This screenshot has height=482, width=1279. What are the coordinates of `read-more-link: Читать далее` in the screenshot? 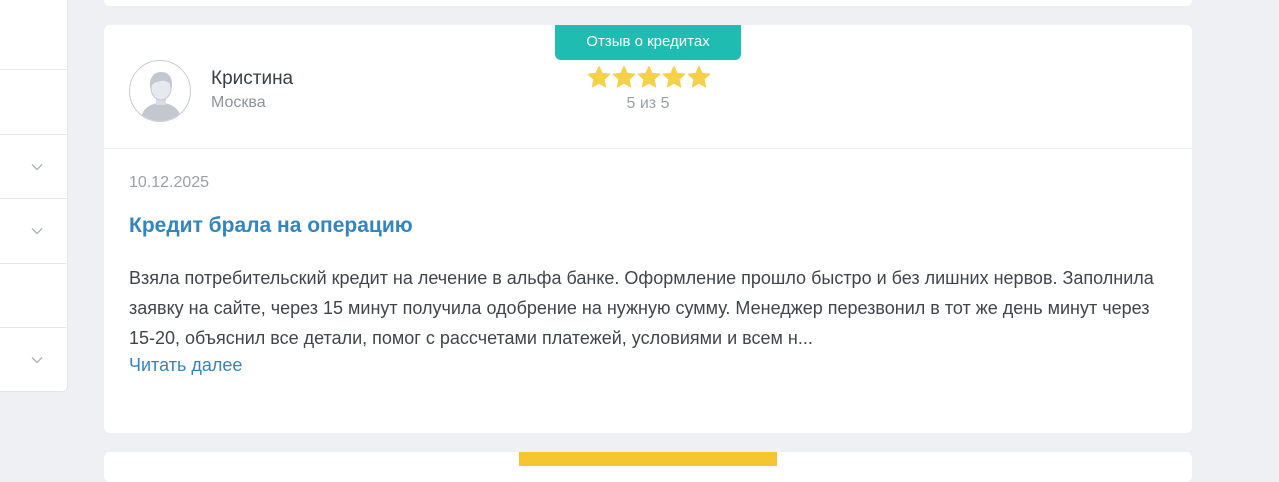 It's located at (185, 365).